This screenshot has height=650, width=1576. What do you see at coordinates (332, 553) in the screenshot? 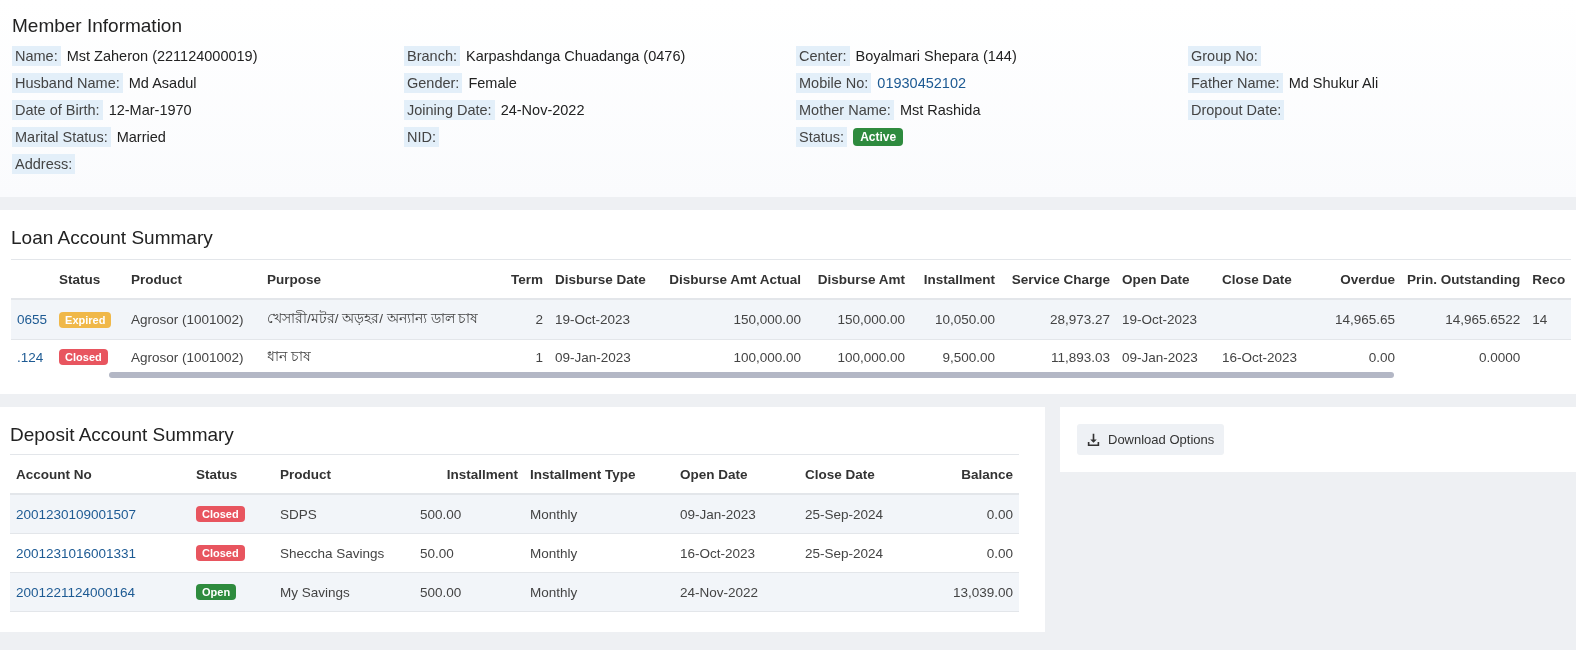
I see `table-cell: Sheccha Savings` at bounding box center [332, 553].